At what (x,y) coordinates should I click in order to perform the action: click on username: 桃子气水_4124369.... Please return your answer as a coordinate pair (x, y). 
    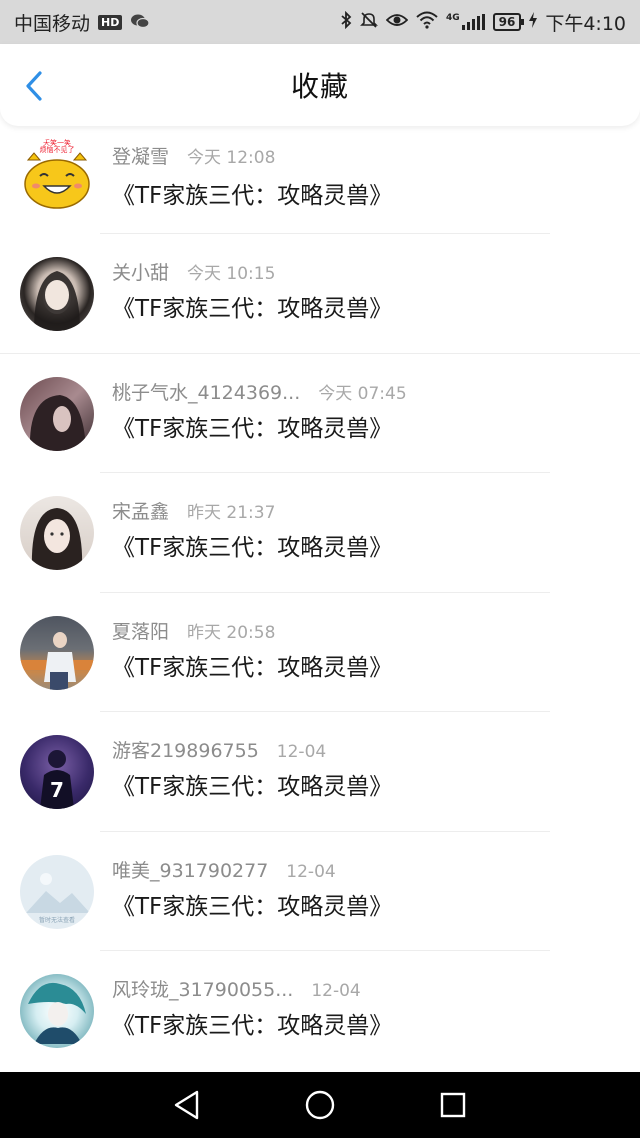
    Looking at the image, I should click on (206, 392).